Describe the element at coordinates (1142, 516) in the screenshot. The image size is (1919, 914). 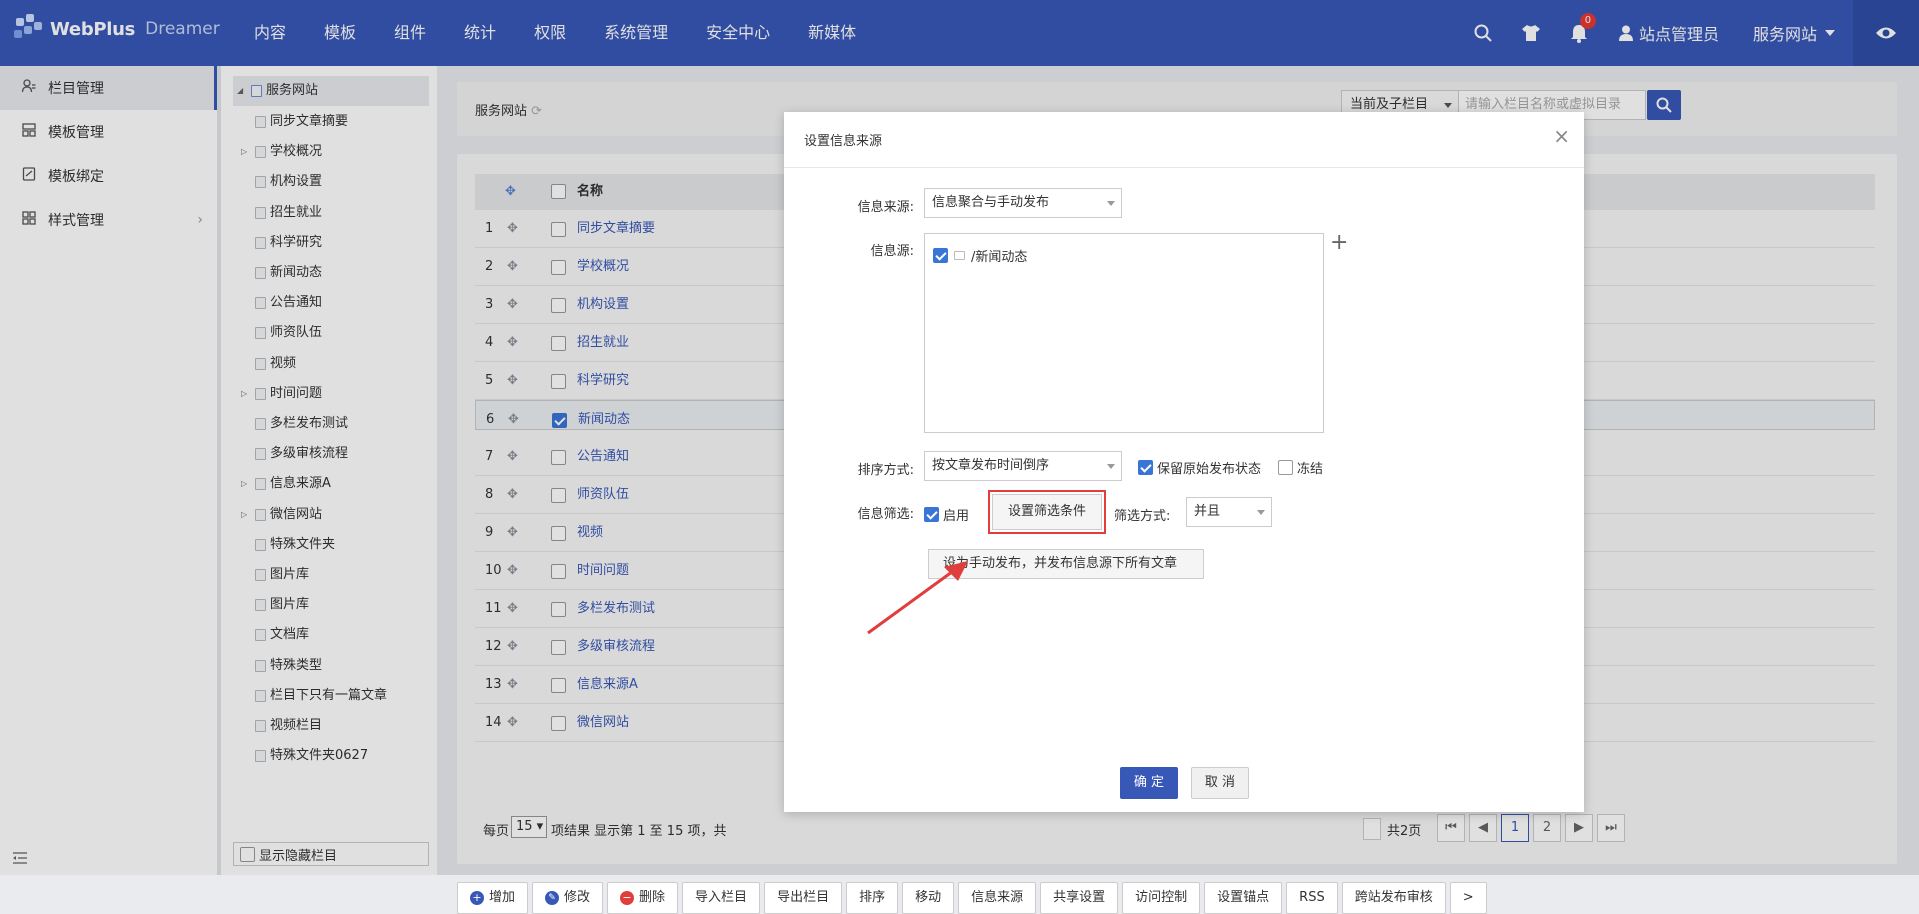
I see `filter-mode-label: 筛选方式:` at that location.